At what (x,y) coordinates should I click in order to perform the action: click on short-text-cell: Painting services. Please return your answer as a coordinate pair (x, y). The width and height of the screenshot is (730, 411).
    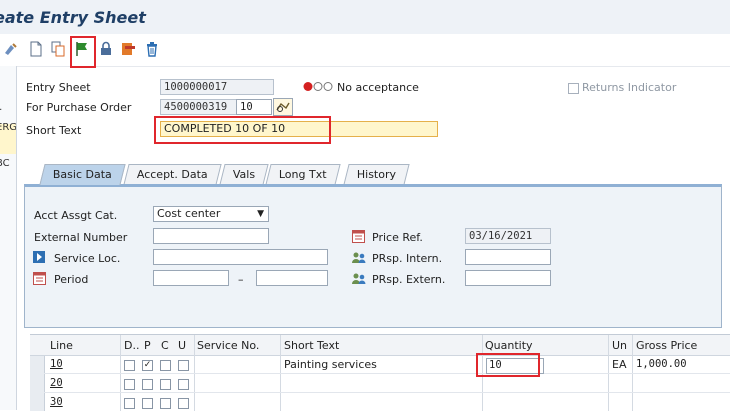
    Looking at the image, I should click on (330, 364).